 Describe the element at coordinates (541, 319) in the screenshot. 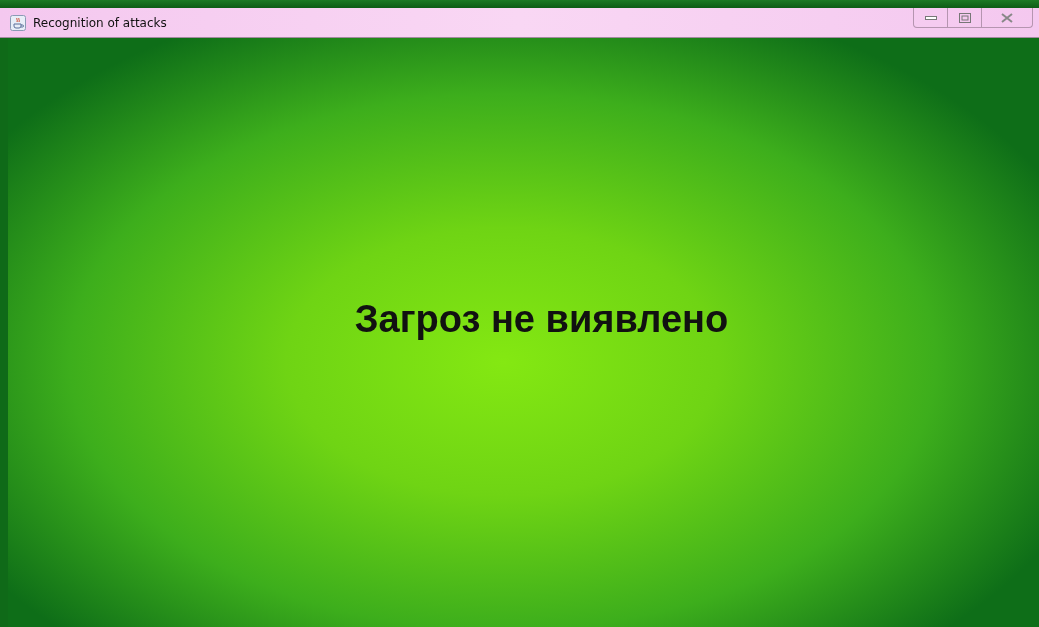

I see `status-message: Загроз не виявлено` at that location.